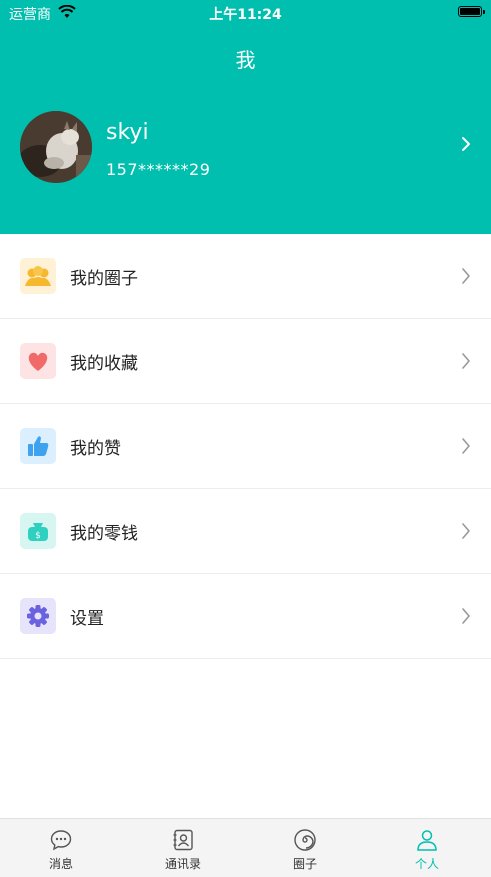  Describe the element at coordinates (104, 534) in the screenshot. I see `menu-label: 我的零钱` at that location.